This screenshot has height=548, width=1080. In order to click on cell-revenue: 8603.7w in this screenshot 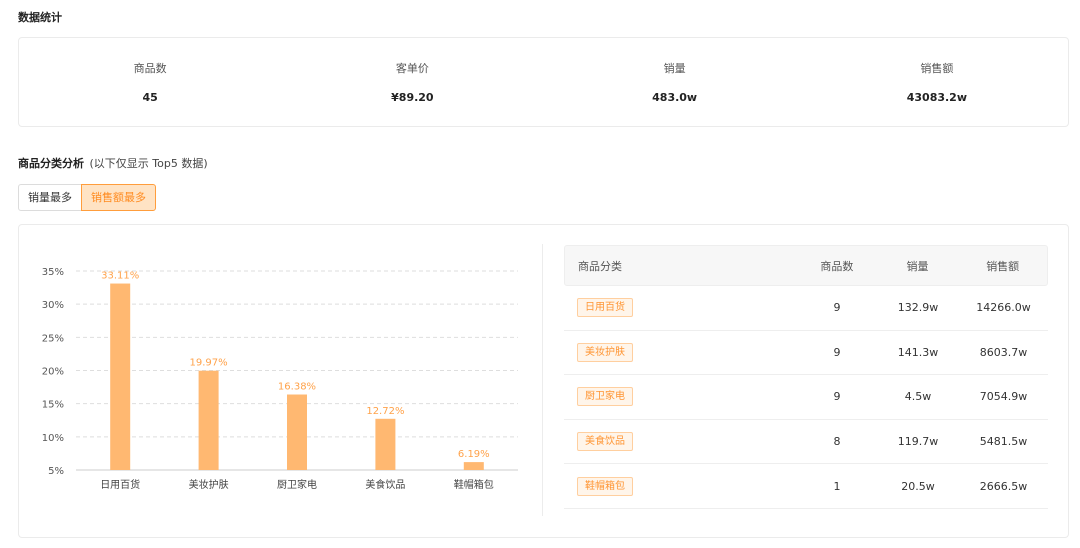, I will do `click(1003, 352)`.